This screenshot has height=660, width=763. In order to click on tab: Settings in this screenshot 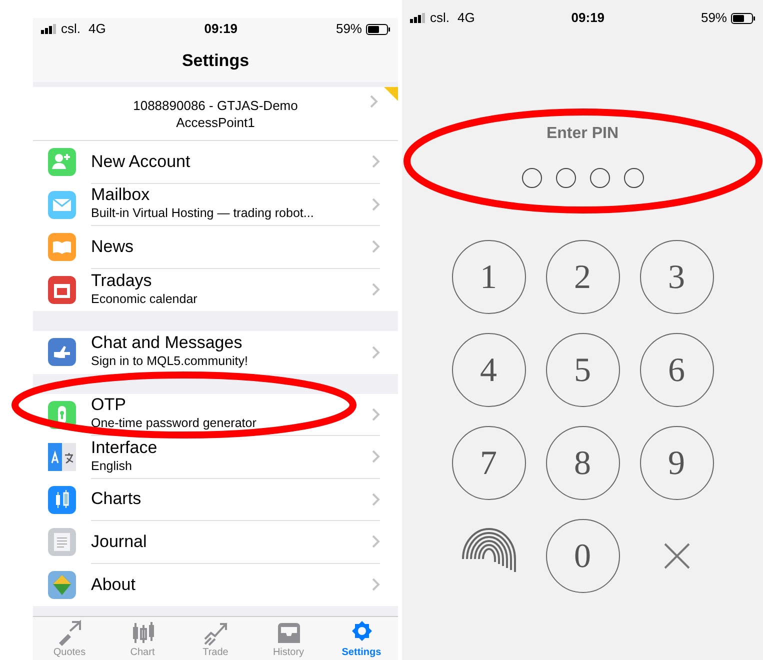, I will do `click(361, 638)`.